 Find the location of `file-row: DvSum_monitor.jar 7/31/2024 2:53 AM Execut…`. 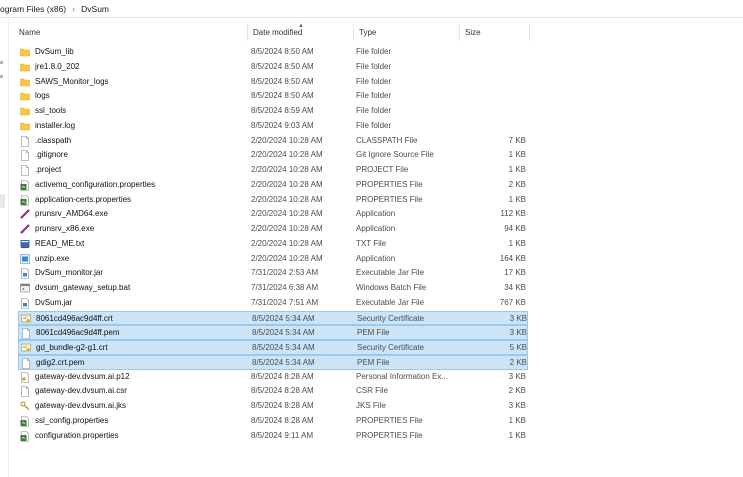

file-row: DvSum_monitor.jar 7/31/2024 2:53 AM Execut… is located at coordinates (273, 273).